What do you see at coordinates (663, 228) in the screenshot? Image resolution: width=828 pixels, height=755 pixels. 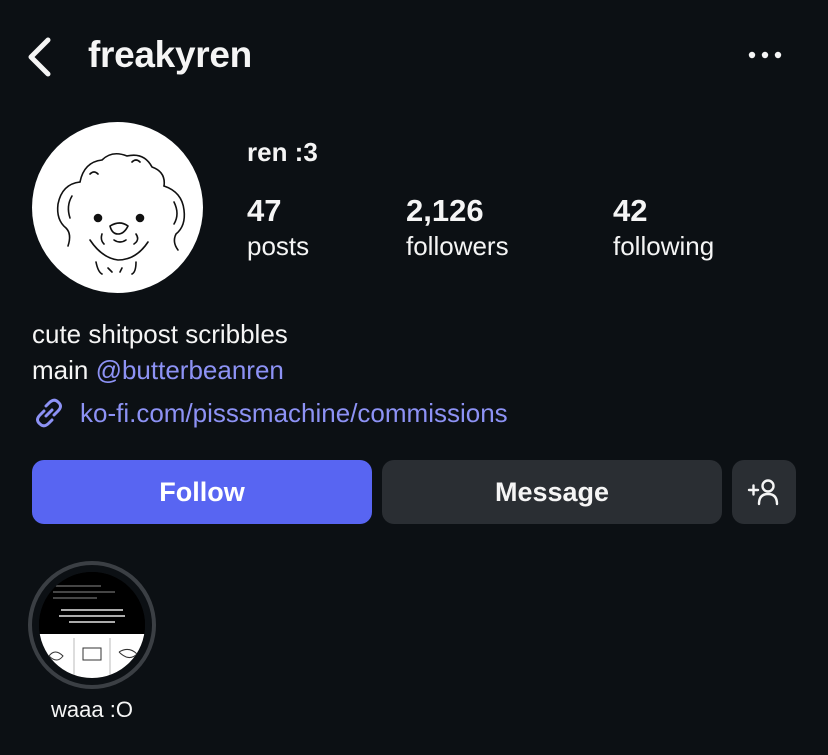 I see `stat-following: 42 following` at bounding box center [663, 228].